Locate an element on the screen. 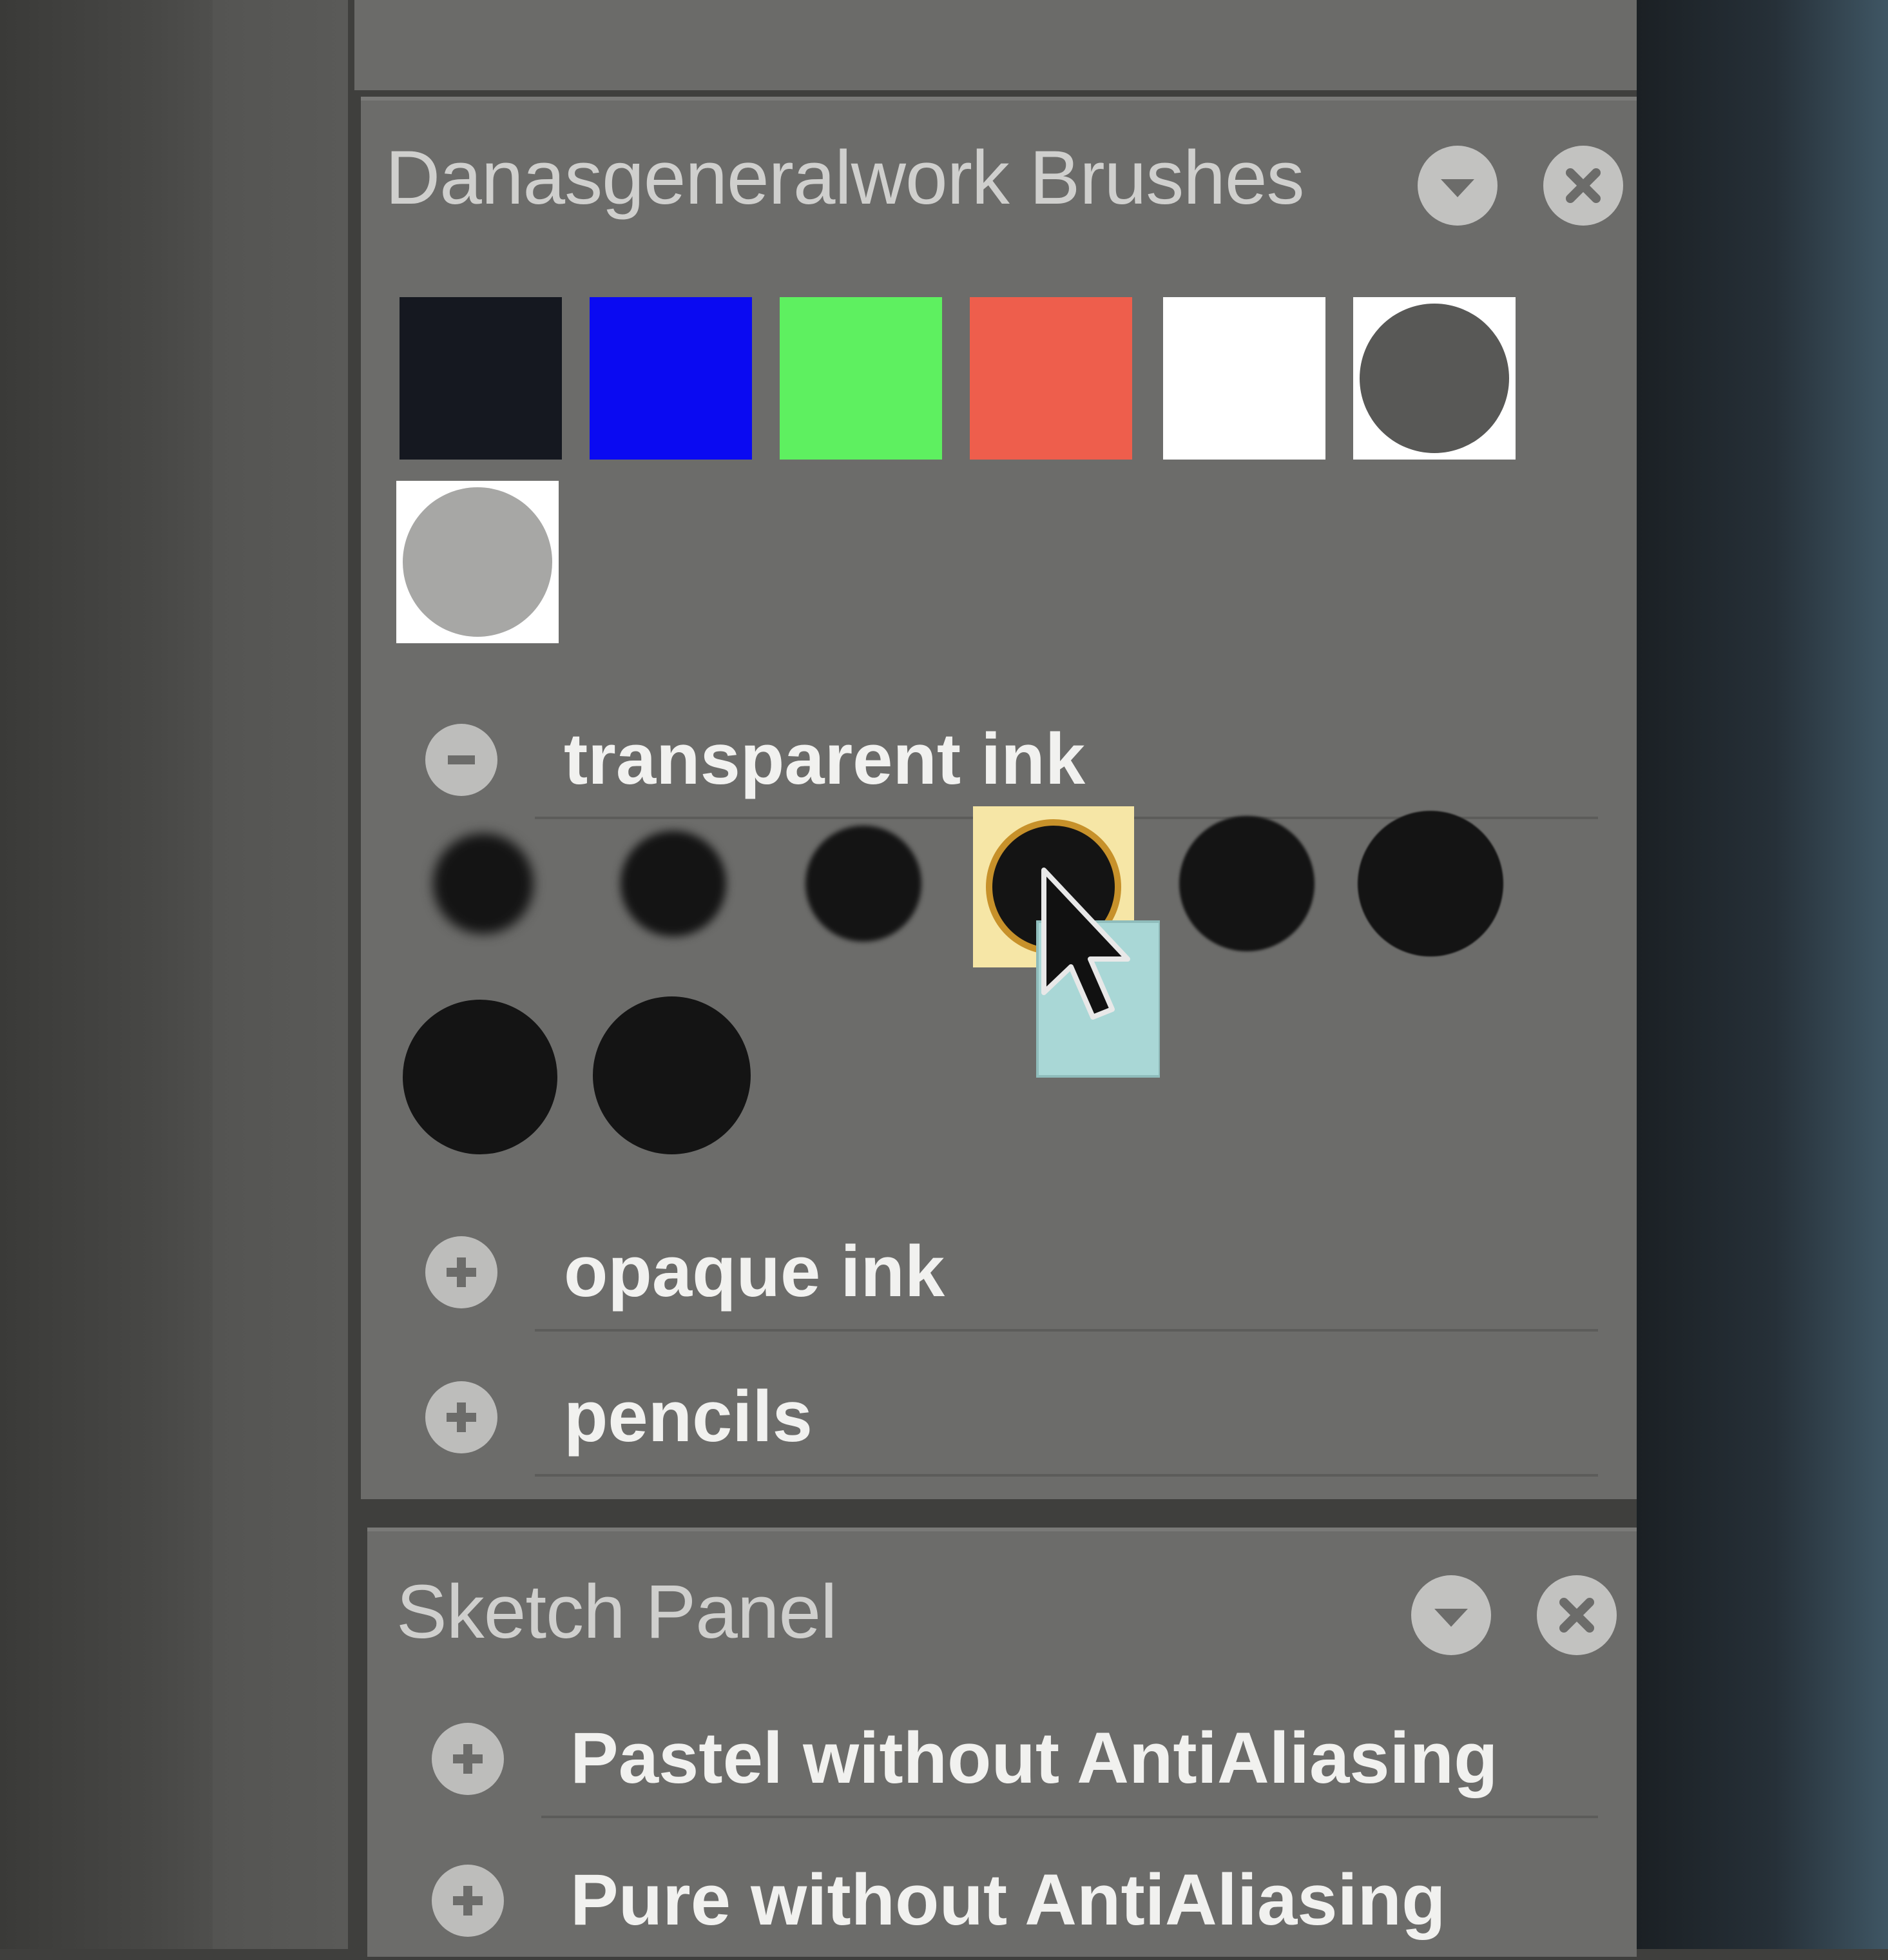  background-right is located at coordinates (1762, 975).